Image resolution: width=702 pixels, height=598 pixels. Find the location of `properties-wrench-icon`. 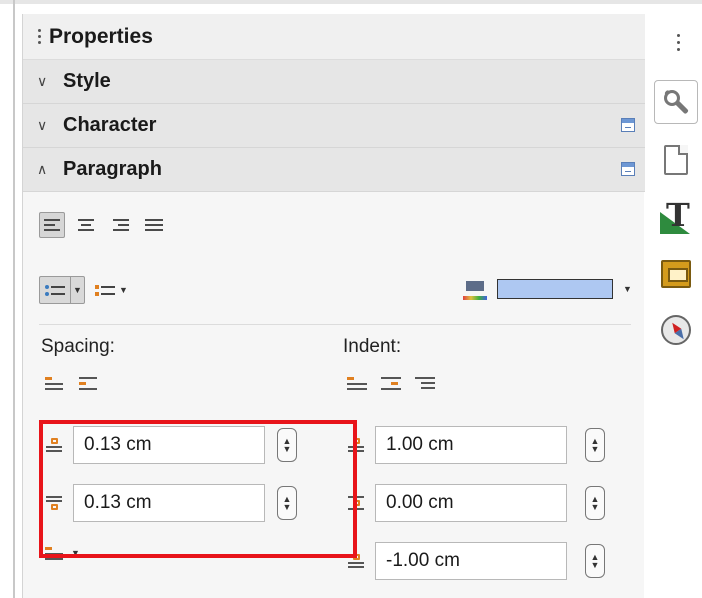

properties-wrench-icon is located at coordinates (676, 102).